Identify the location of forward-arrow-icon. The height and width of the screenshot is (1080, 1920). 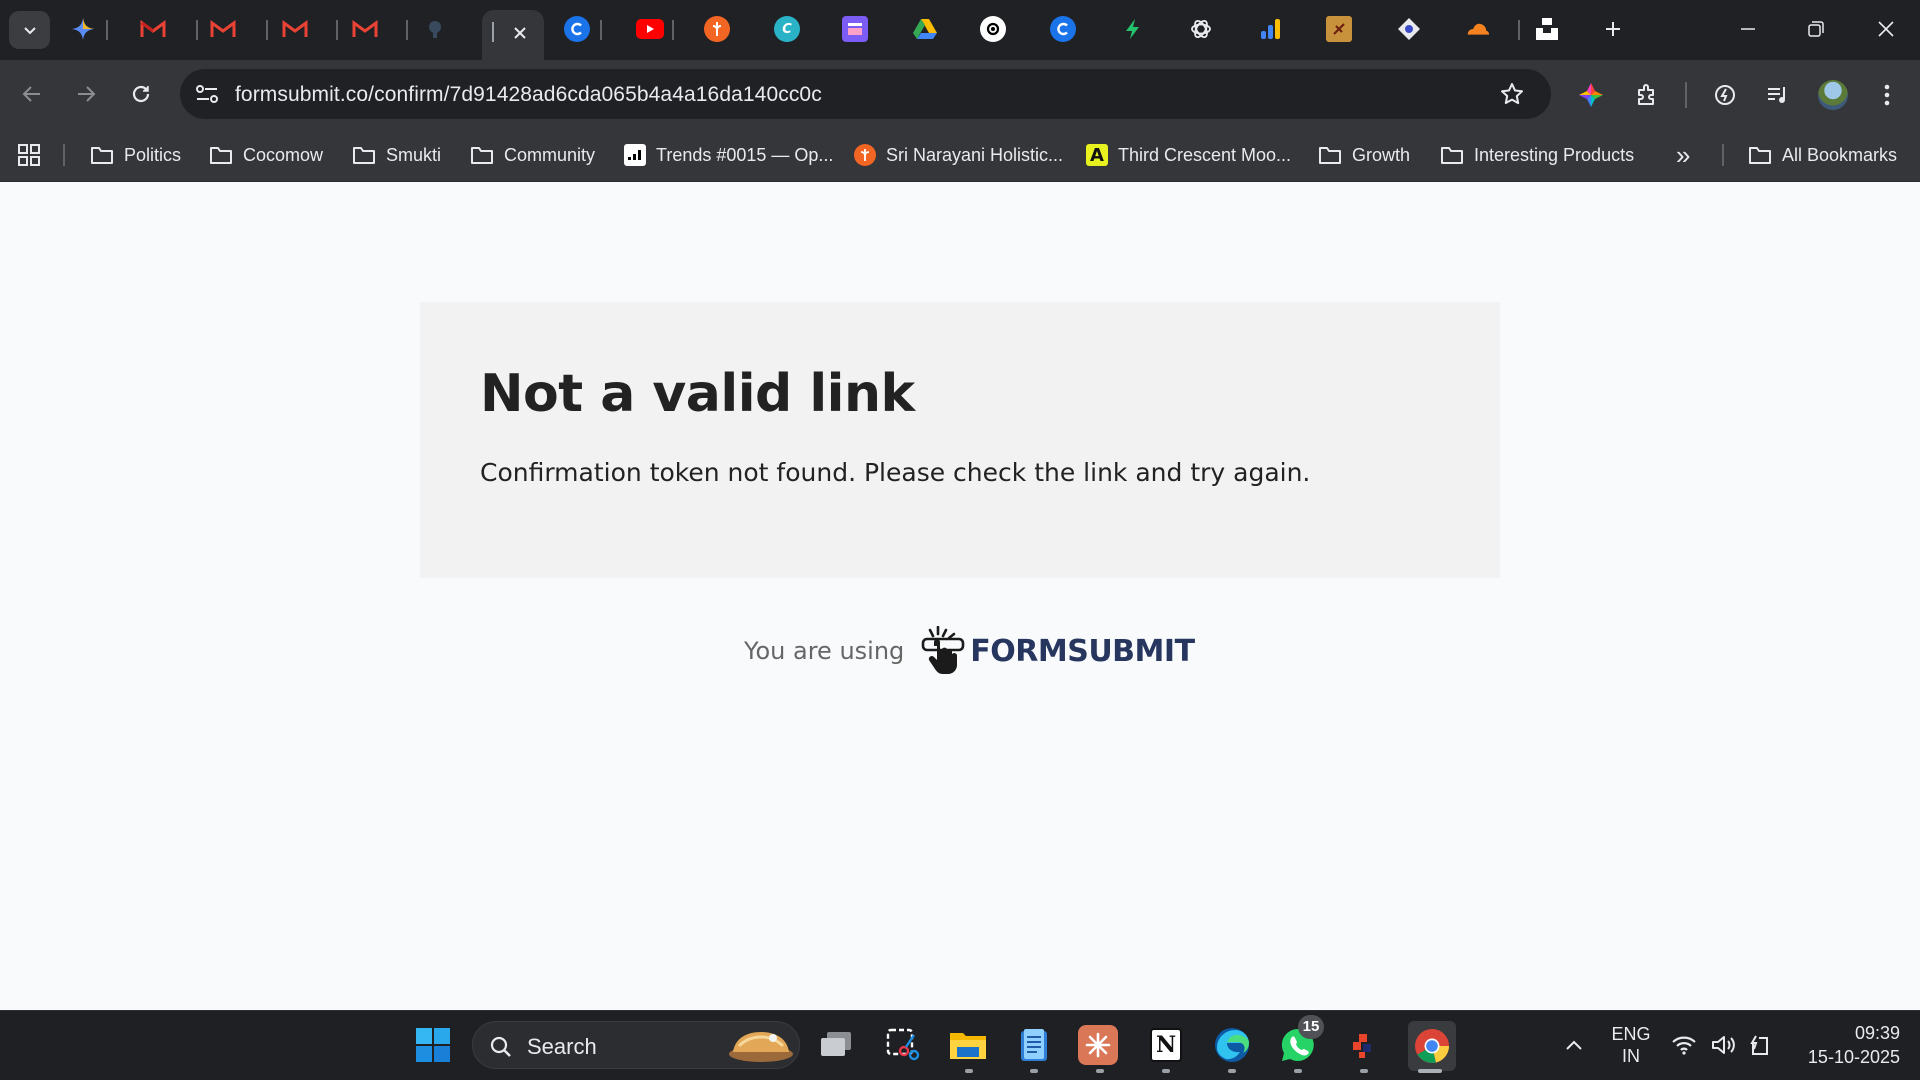
(87, 94).